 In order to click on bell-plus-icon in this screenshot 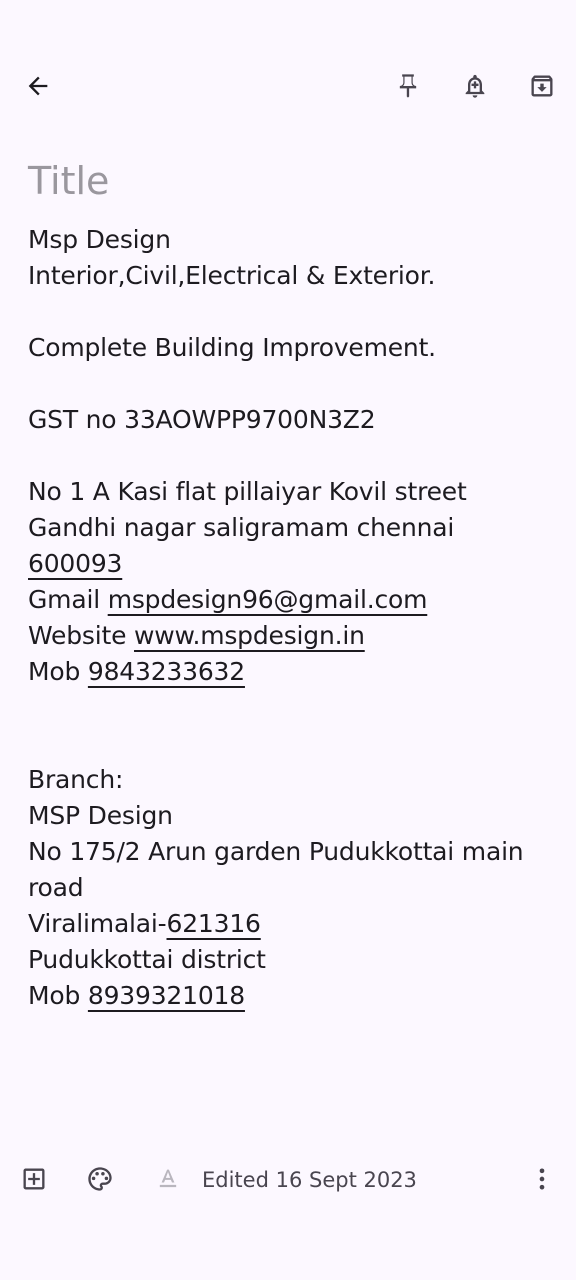, I will do `click(475, 86)`.